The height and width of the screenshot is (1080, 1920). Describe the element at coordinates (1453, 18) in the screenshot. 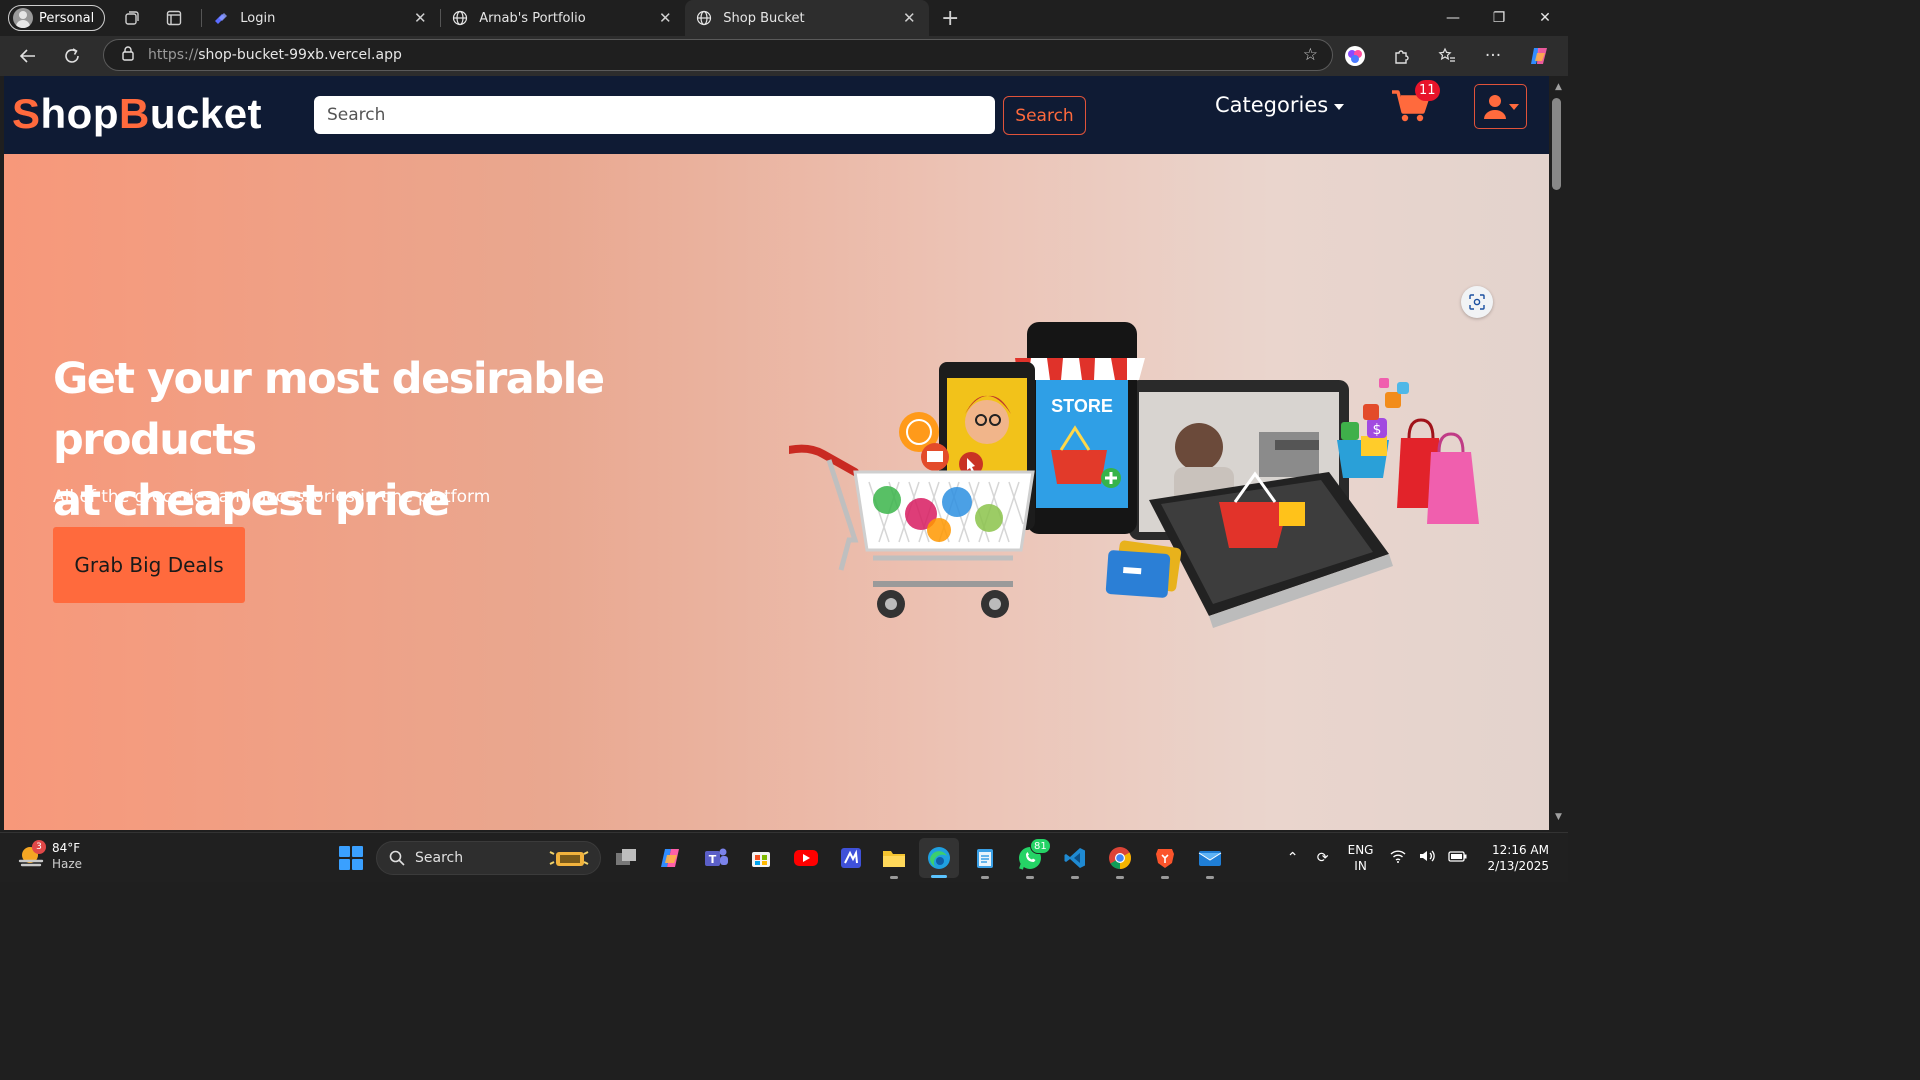

I see `minimize-icon: —` at that location.